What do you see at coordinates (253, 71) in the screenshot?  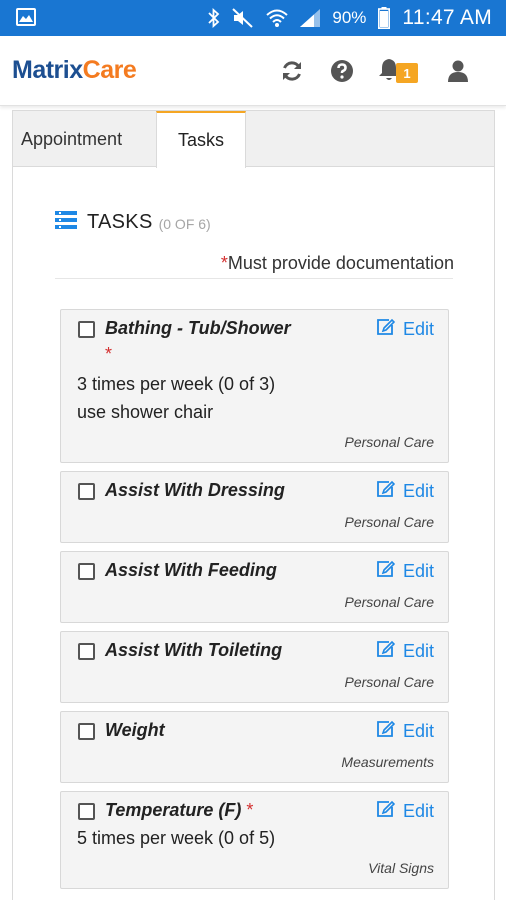 I see `app-header: MatrixCare 1` at bounding box center [253, 71].